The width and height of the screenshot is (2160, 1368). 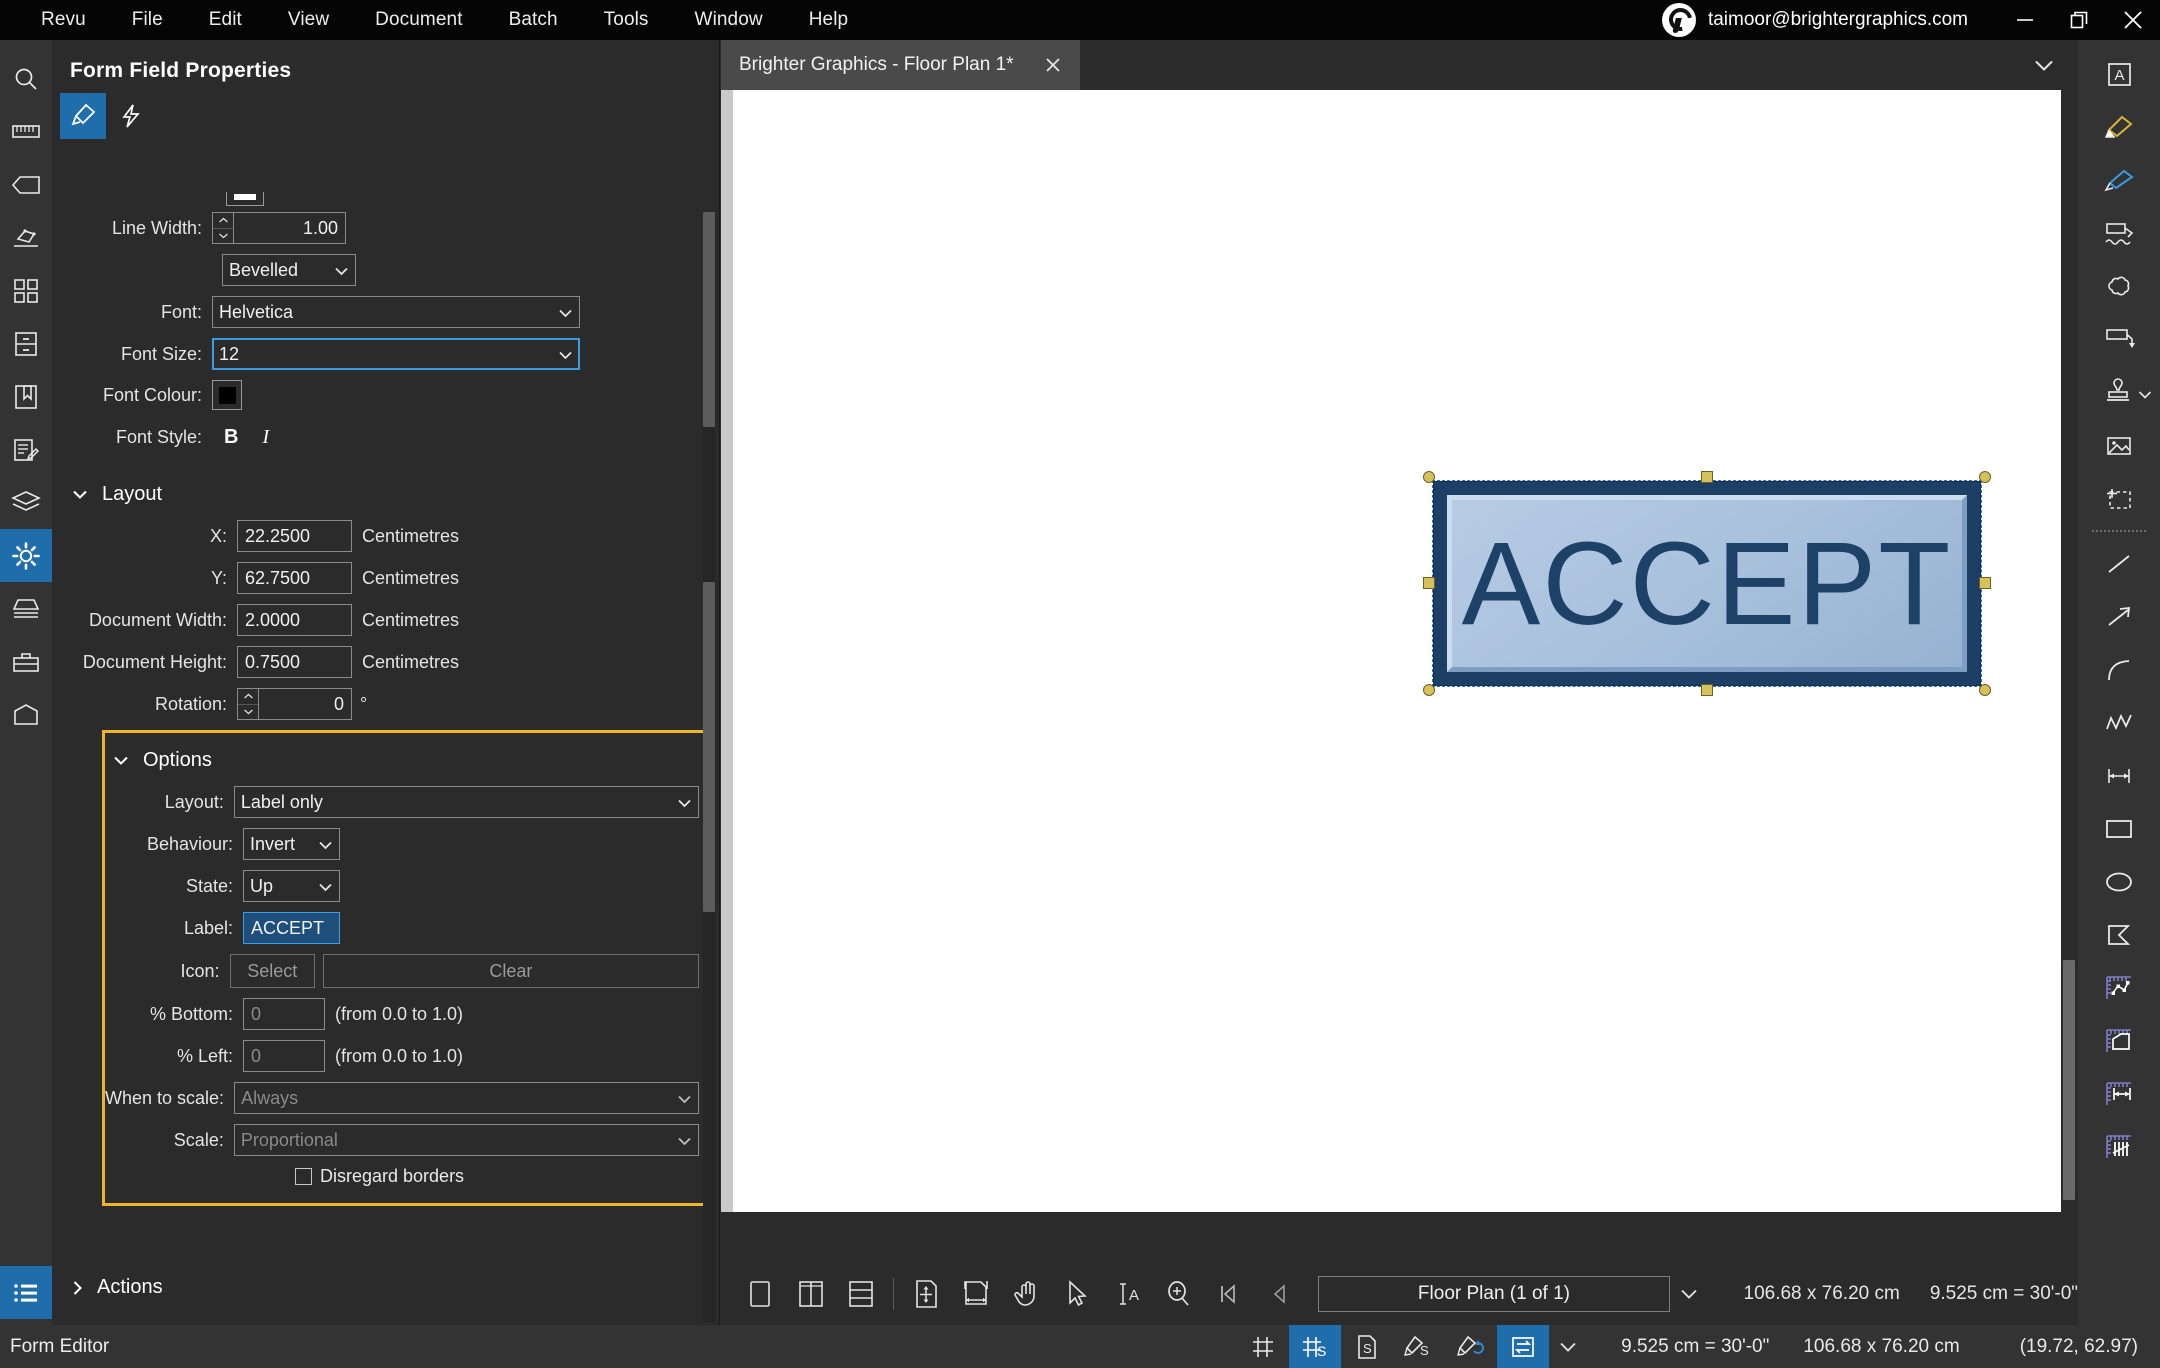 I want to click on menu-item-view: View, so click(x=308, y=20).